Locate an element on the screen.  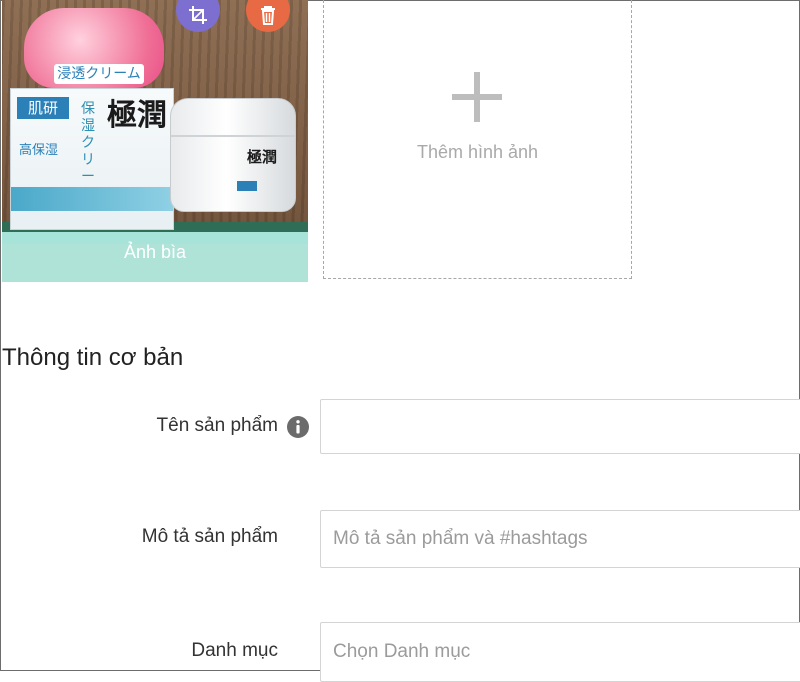
package-brand: 極潤 is located at coordinates (137, 115).